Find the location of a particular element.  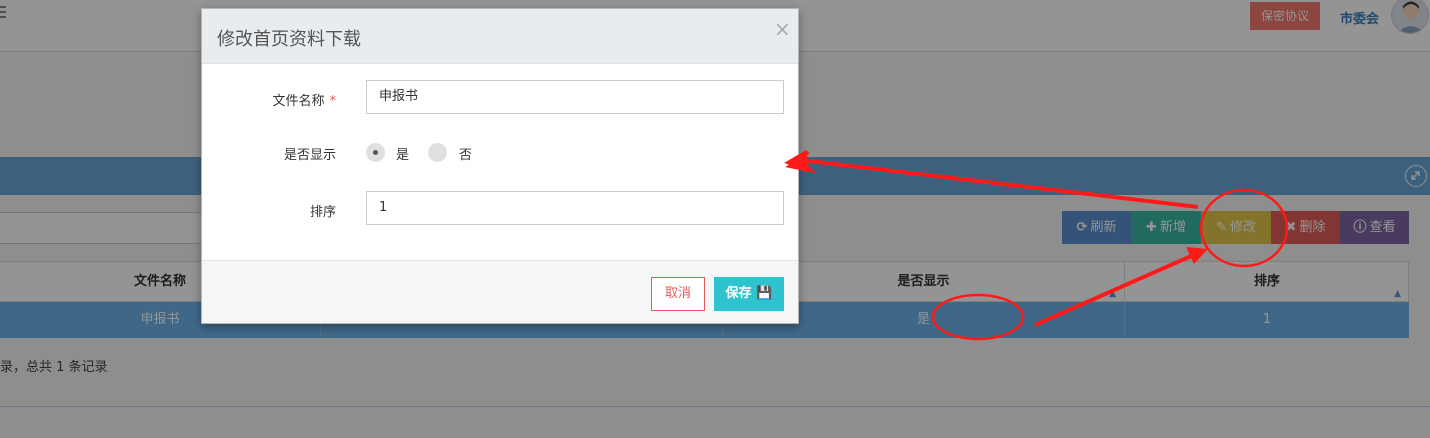

radio-show-no is located at coordinates (437, 152).